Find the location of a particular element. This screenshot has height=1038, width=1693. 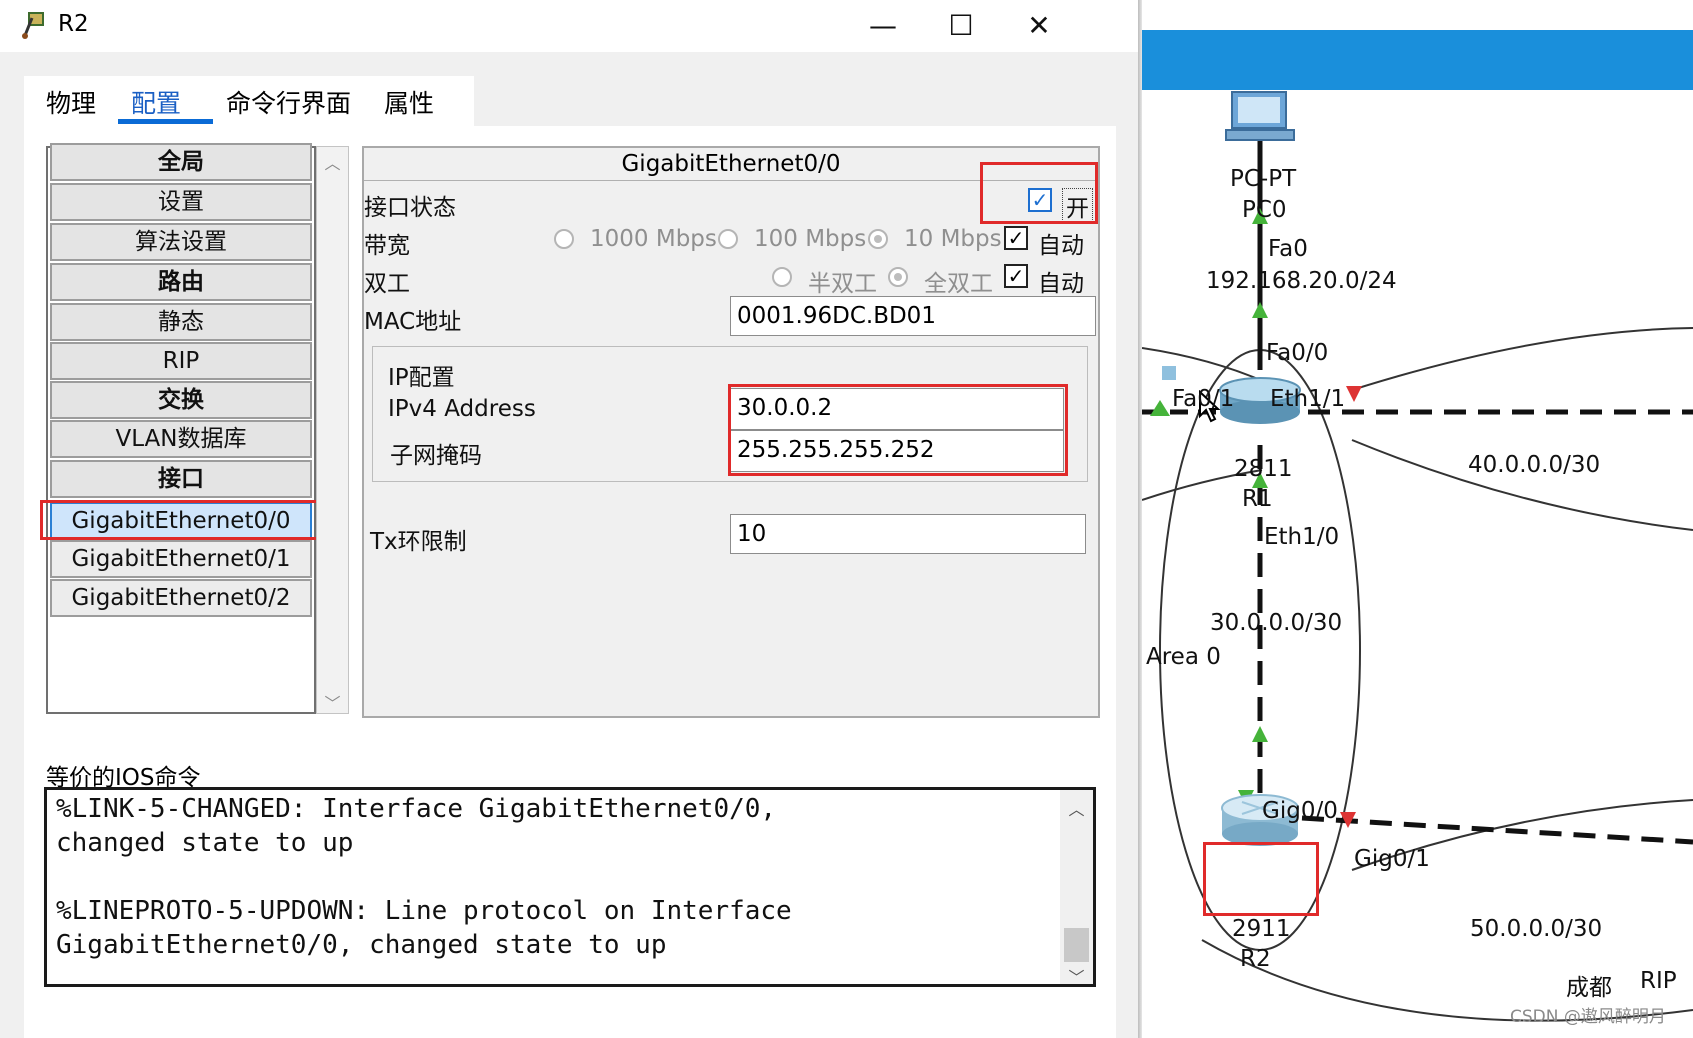

nav-settings: 设置 is located at coordinates (181, 202).